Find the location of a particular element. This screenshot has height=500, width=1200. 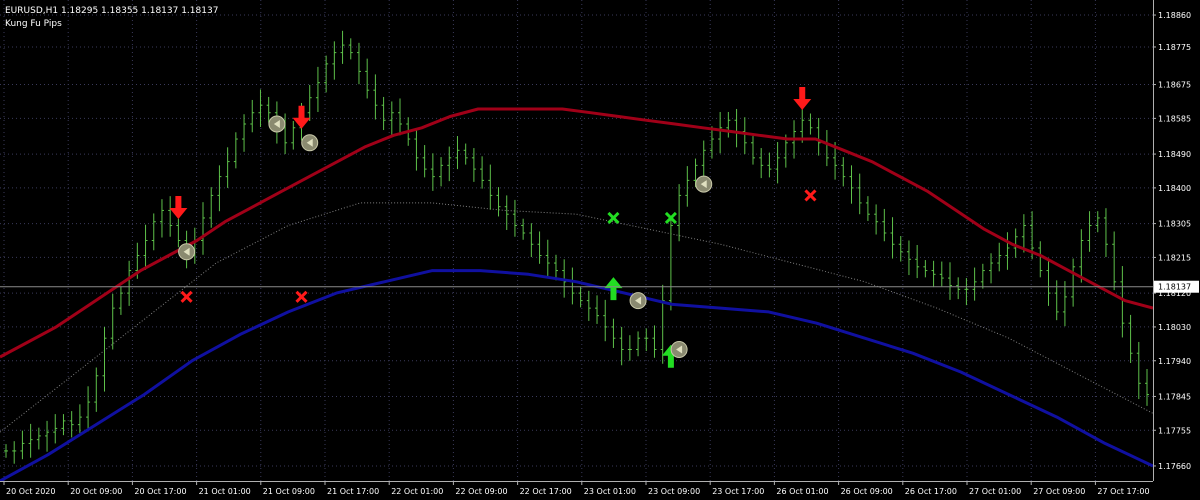

price-label: 1.18305 is located at coordinates (1174, 224).